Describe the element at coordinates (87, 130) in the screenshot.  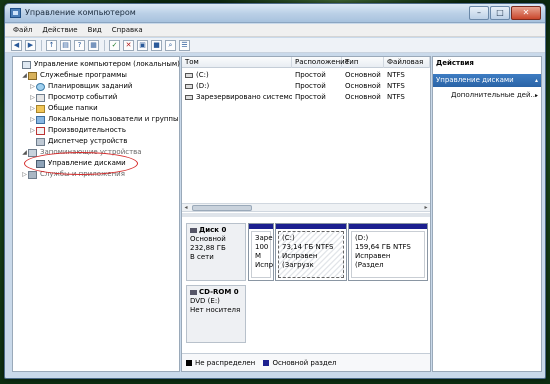
I see `tree-item-label: Производительность` at that location.